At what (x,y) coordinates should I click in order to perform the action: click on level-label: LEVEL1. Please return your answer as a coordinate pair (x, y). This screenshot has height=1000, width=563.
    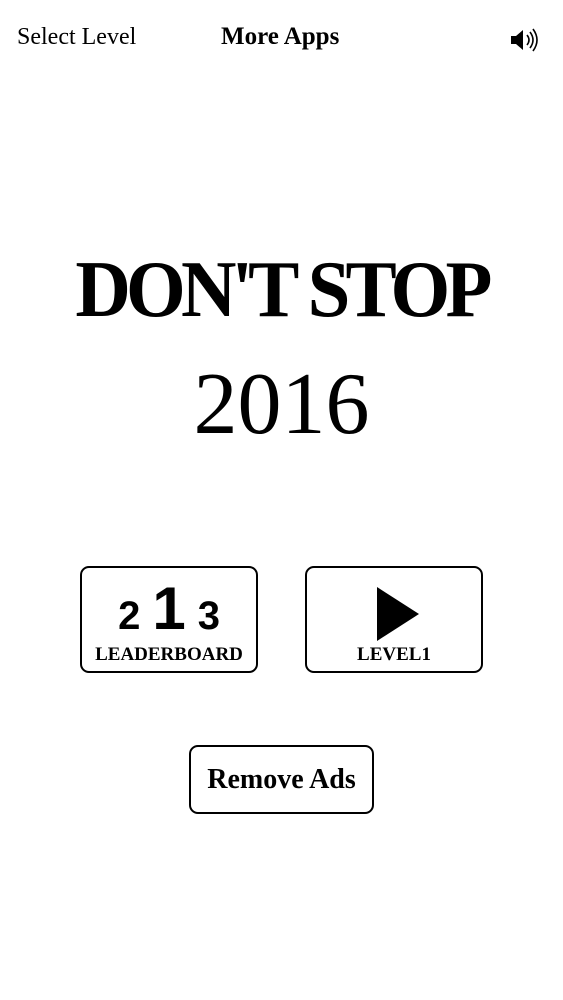
    Looking at the image, I should click on (394, 654).